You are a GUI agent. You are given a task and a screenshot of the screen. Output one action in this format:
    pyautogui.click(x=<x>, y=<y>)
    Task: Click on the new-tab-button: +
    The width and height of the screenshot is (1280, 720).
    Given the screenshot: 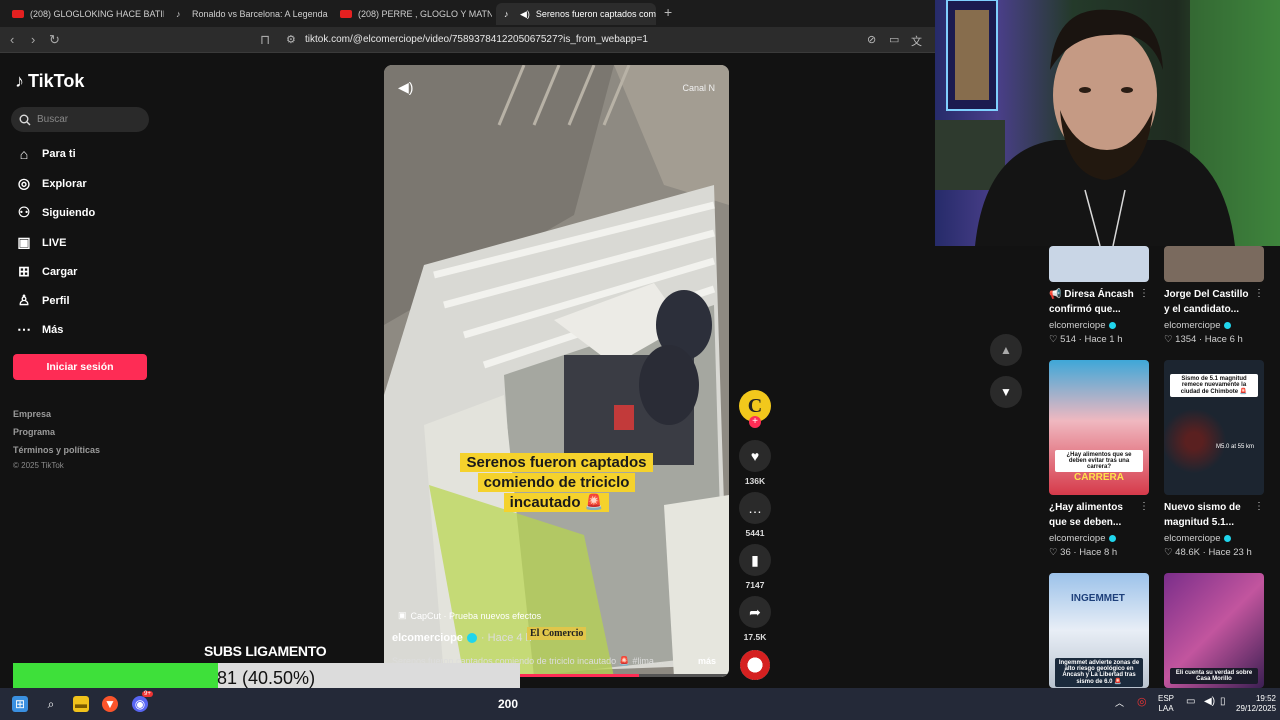 What is the action you would take?
    pyautogui.click(x=668, y=12)
    